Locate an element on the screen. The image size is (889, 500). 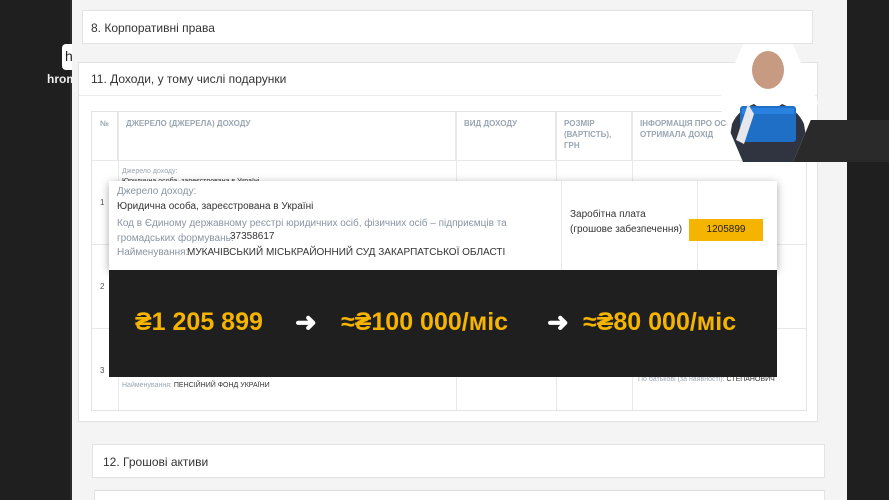
name-label: Найменування: is located at coordinates (153, 252).